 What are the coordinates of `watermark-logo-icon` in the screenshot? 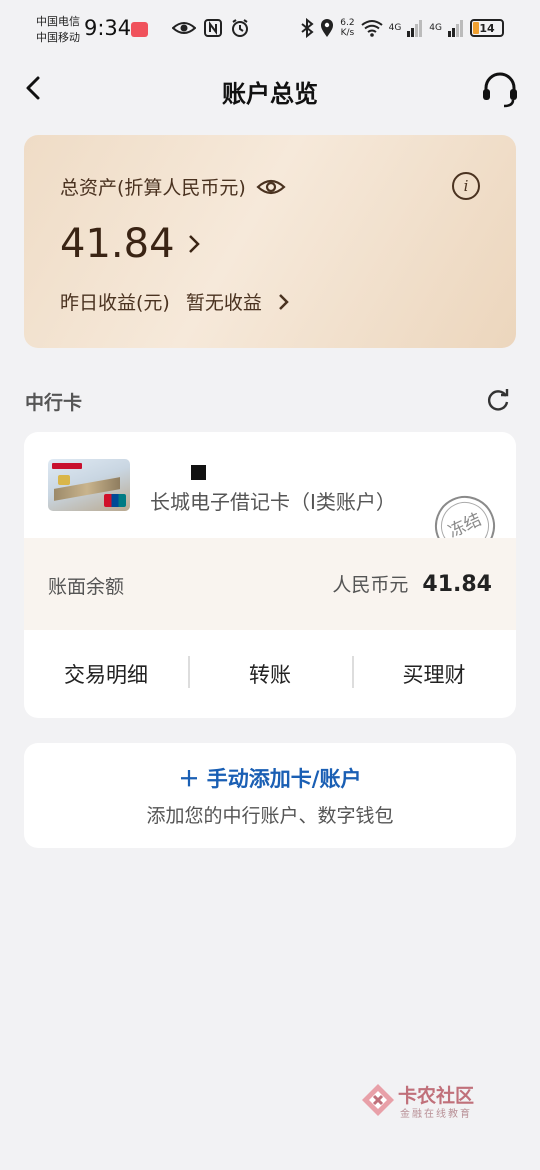 It's located at (378, 1100).